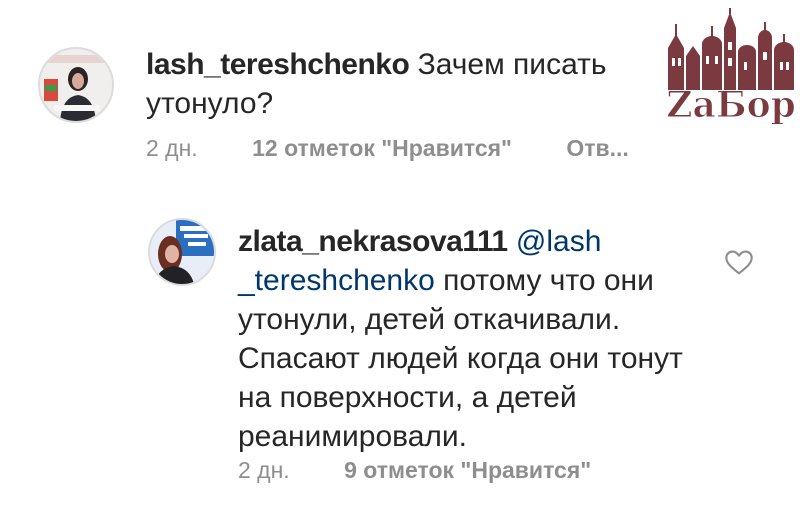  Describe the element at coordinates (373, 241) in the screenshot. I see `comment-username: zlata_nekrasova111` at that location.